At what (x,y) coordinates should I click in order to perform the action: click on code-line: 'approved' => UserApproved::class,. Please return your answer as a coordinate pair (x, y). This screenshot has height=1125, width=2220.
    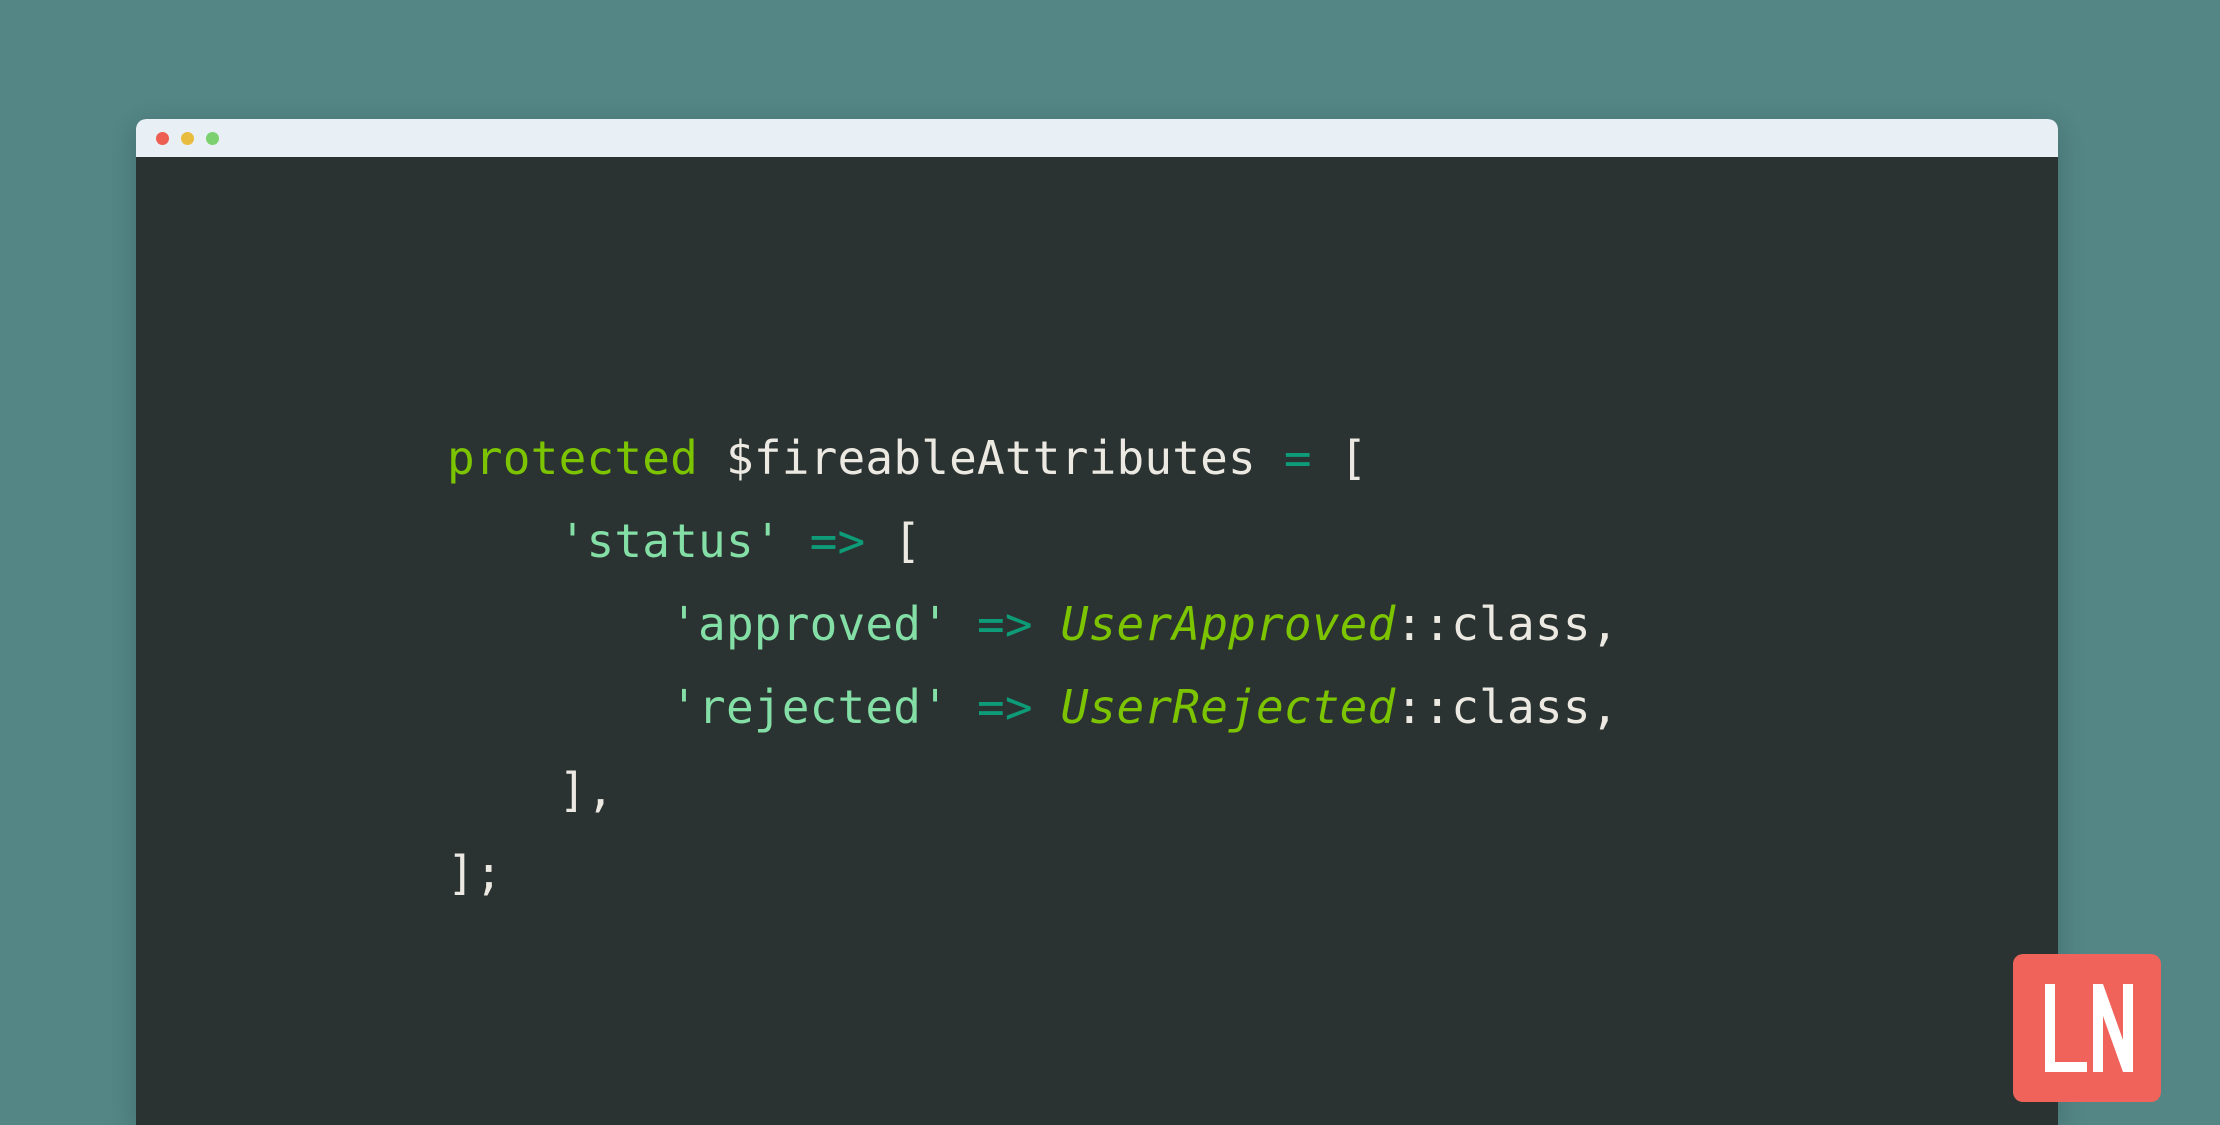
    Looking at the image, I should click on (1033, 624).